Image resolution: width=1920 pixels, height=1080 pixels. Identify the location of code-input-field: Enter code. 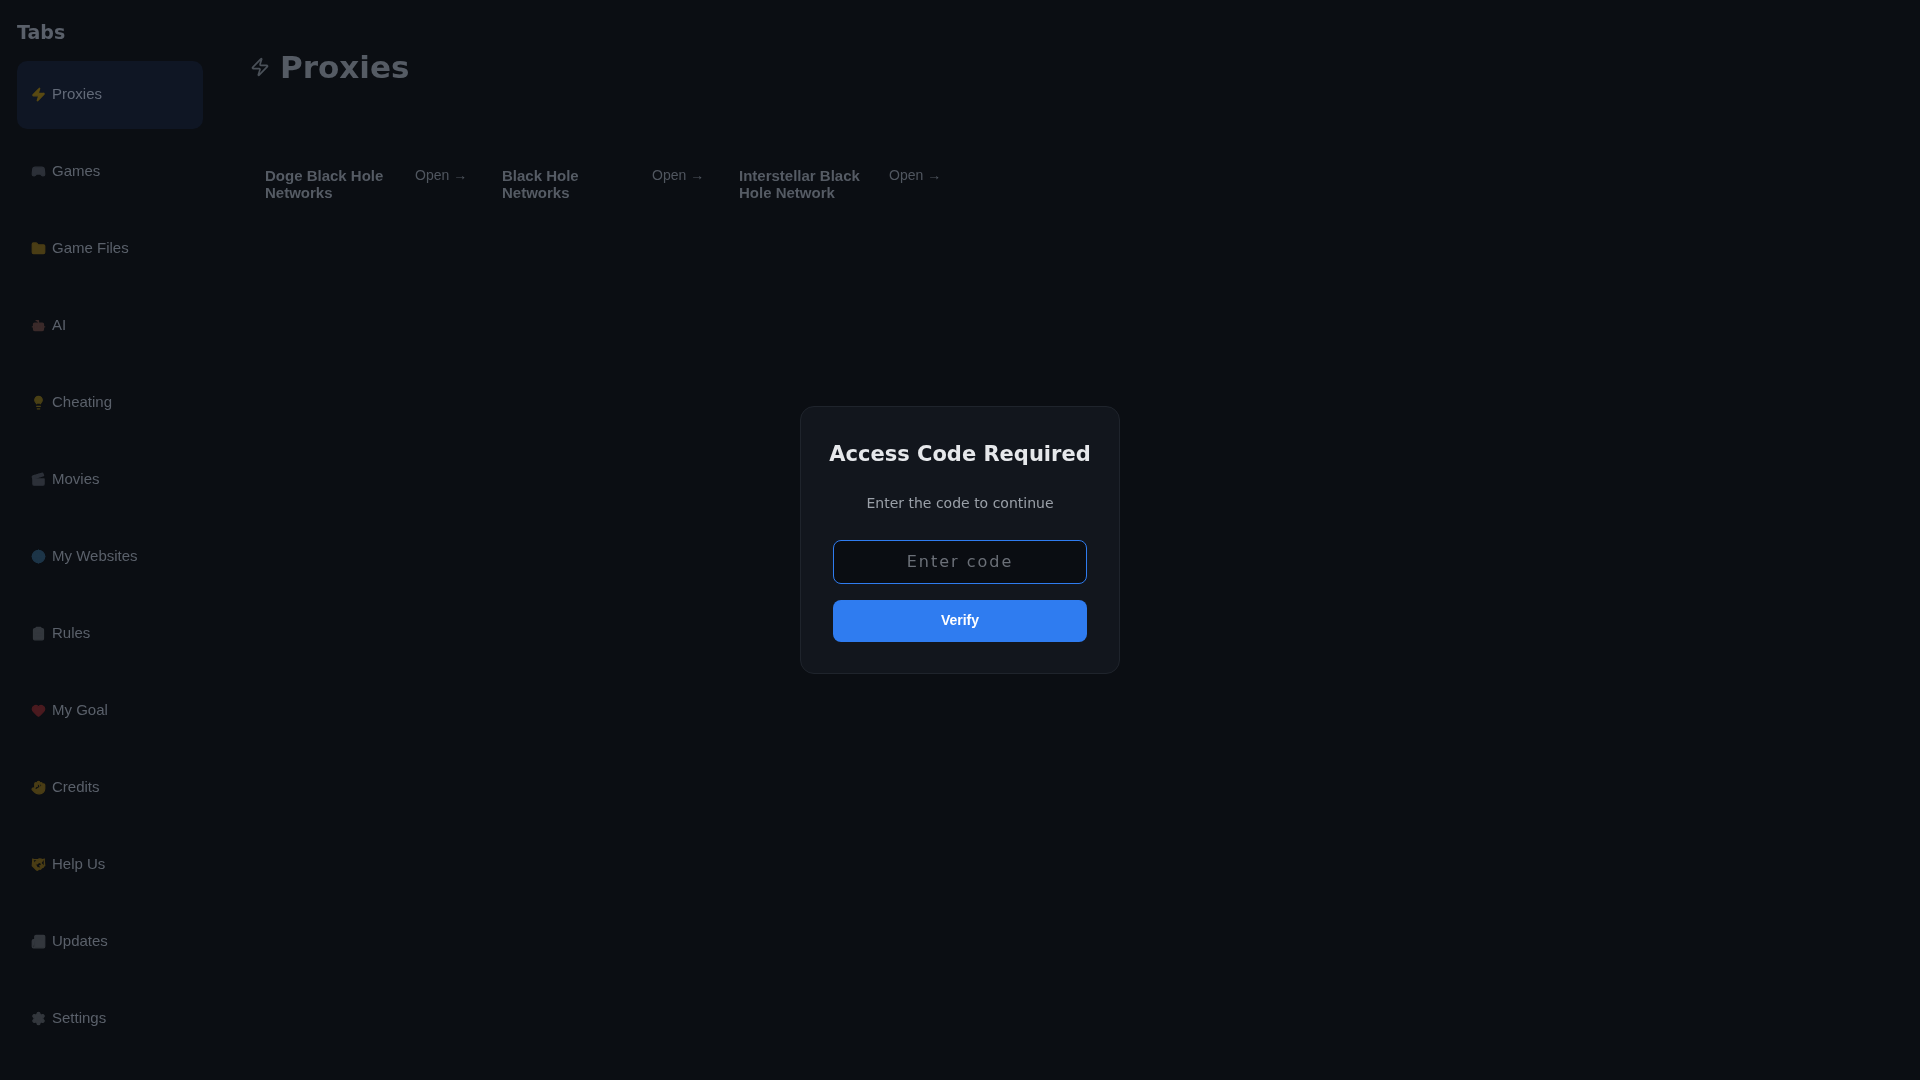
(960, 561).